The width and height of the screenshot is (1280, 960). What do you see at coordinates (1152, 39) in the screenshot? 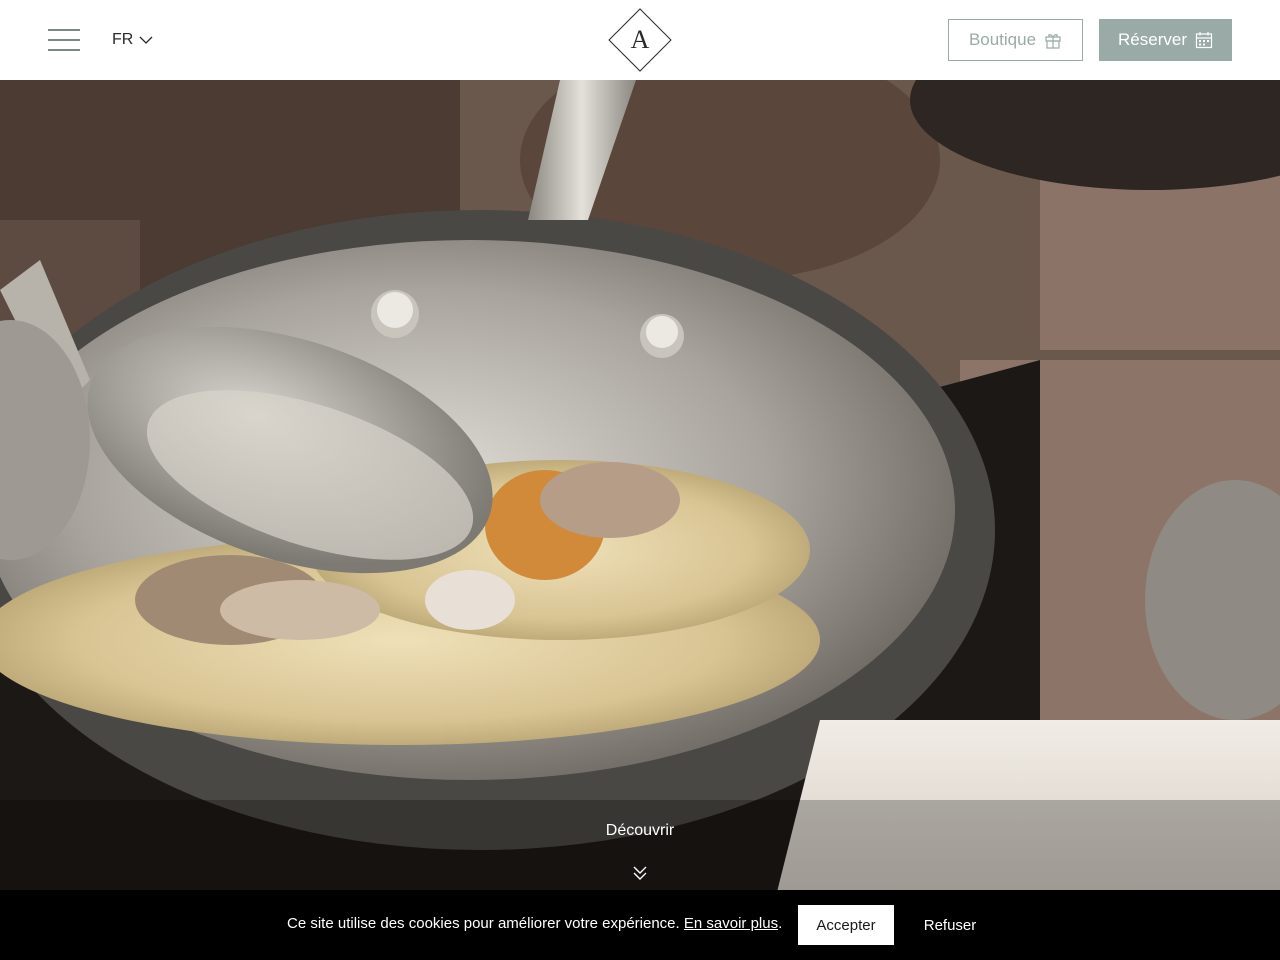
I see `reserve-label: Réserver` at bounding box center [1152, 39].